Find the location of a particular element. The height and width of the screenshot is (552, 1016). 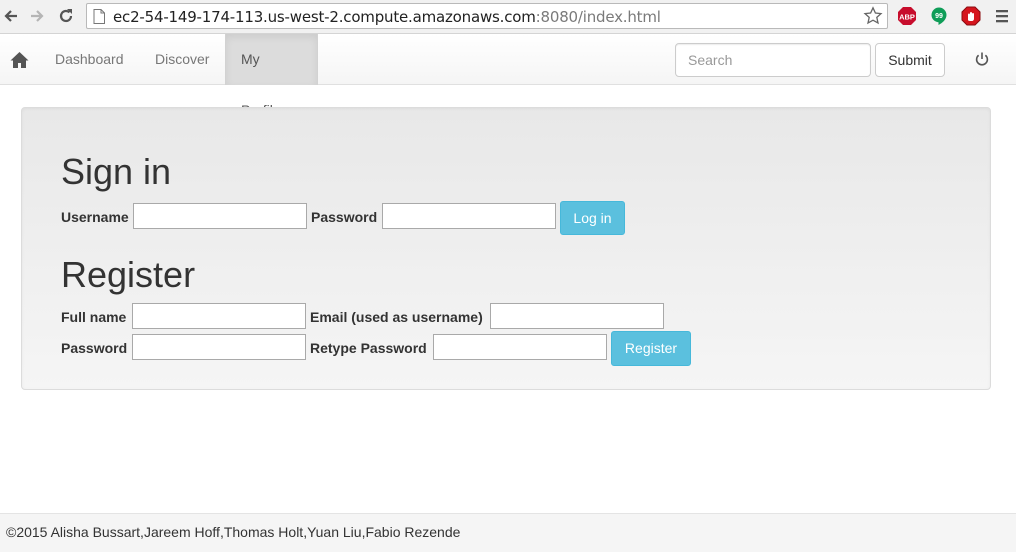

fullname-label: Full name is located at coordinates (94, 317).